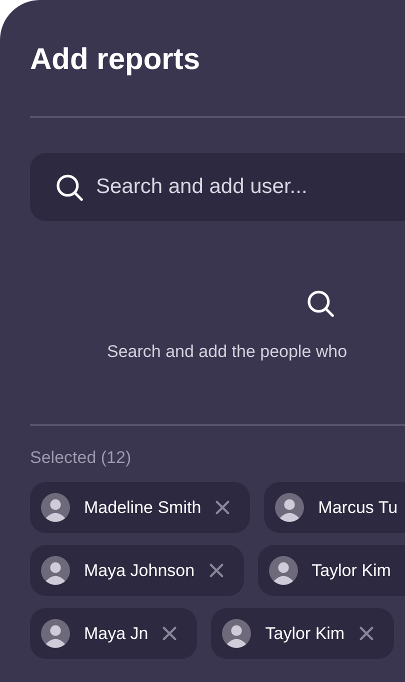 The width and height of the screenshot is (405, 682). I want to click on user-name: Maya Jn, so click(116, 634).